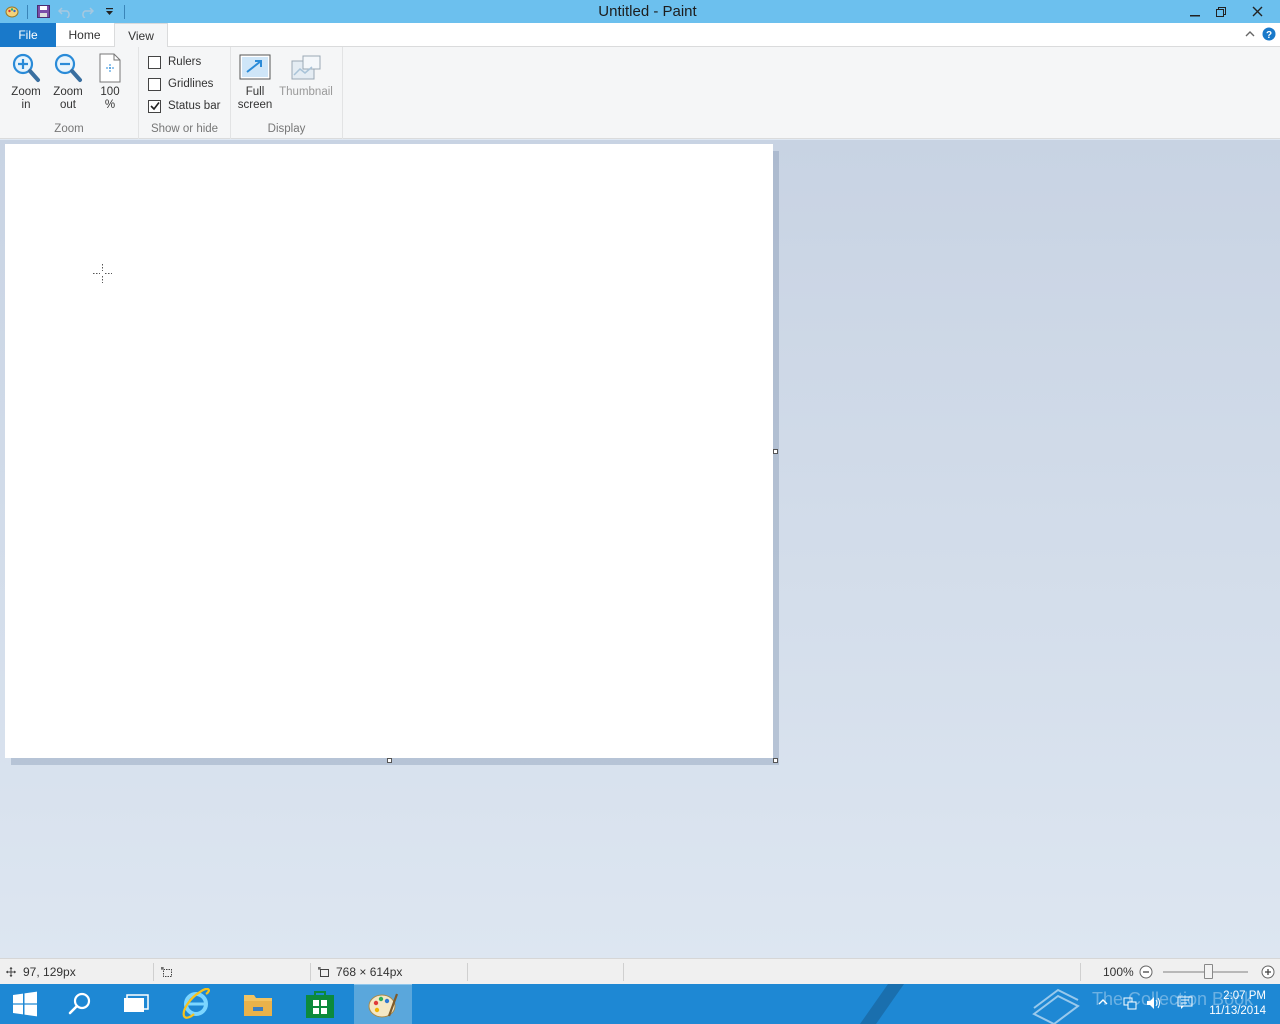 The image size is (1280, 1024). Describe the element at coordinates (640, 35) in the screenshot. I see `ribbon-tab-bar: File Home View ?` at that location.